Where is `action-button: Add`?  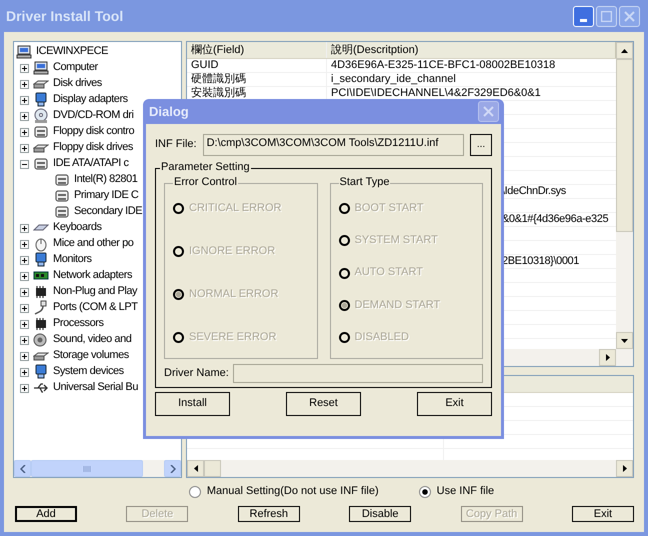
action-button: Add is located at coordinates (46, 514).